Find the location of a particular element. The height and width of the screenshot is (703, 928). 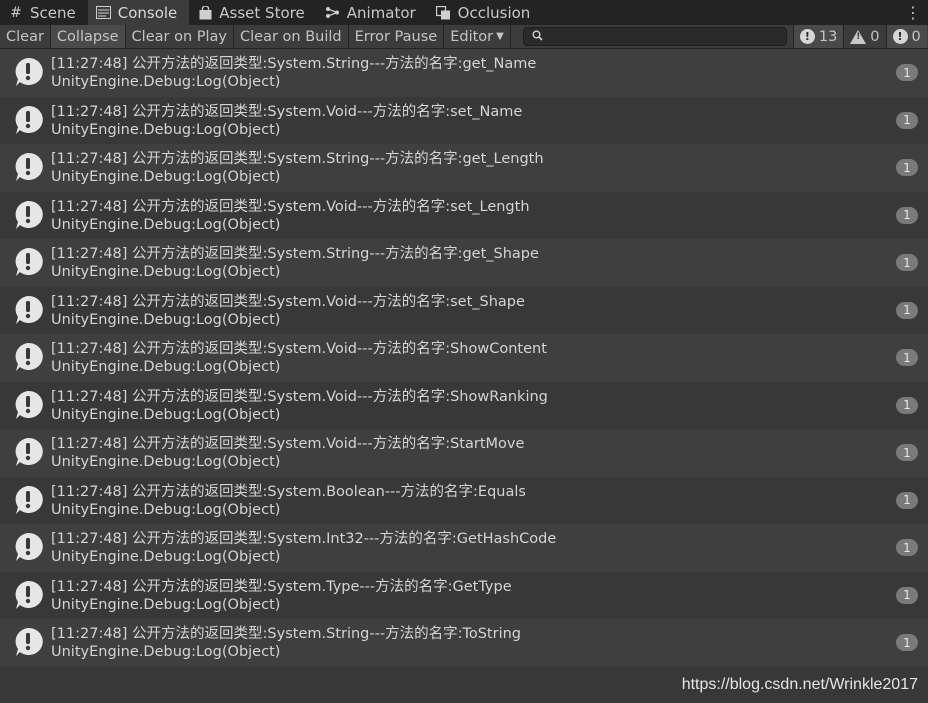

editor-dropdown-label: Editor is located at coordinates (472, 36).